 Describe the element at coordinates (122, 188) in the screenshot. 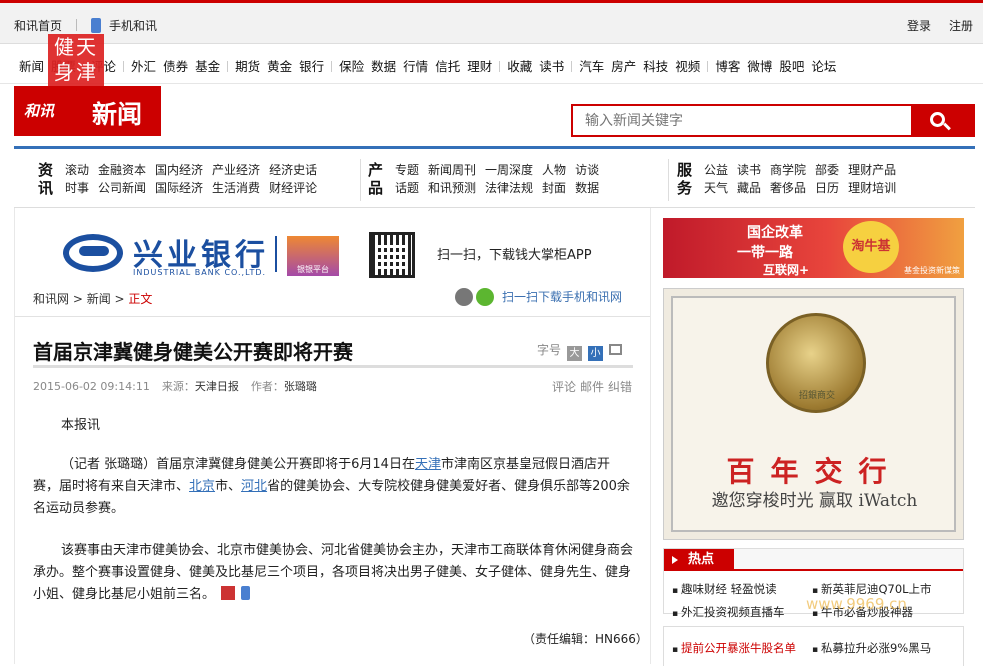

I see `nav-link: 公司新闻` at that location.